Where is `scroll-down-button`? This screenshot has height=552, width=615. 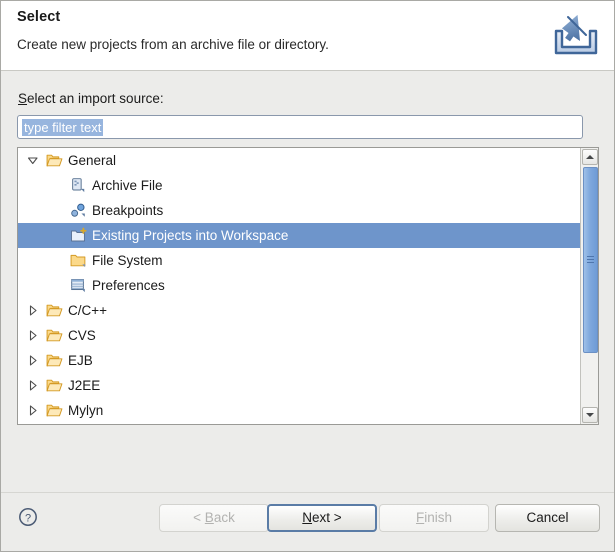 scroll-down-button is located at coordinates (590, 415).